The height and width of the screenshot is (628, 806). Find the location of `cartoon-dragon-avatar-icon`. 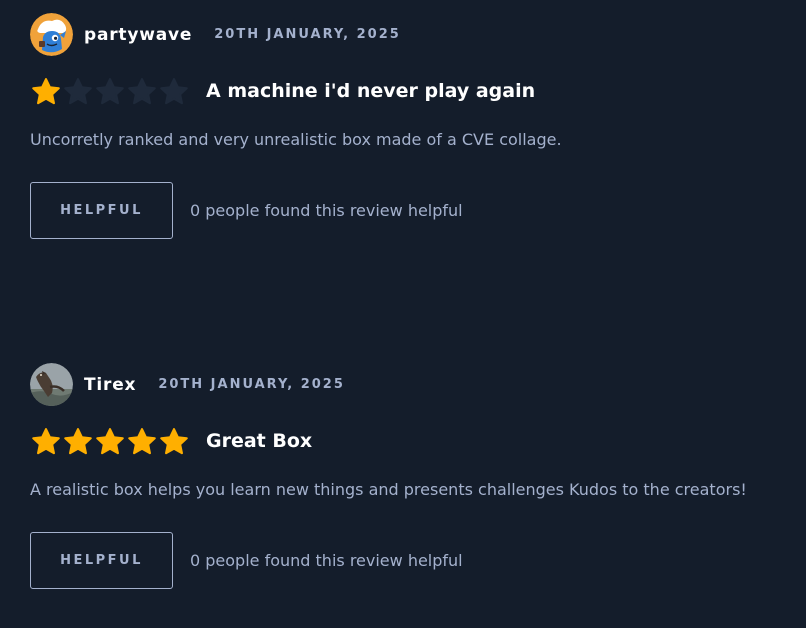

cartoon-dragon-avatar-icon is located at coordinates (51, 34).